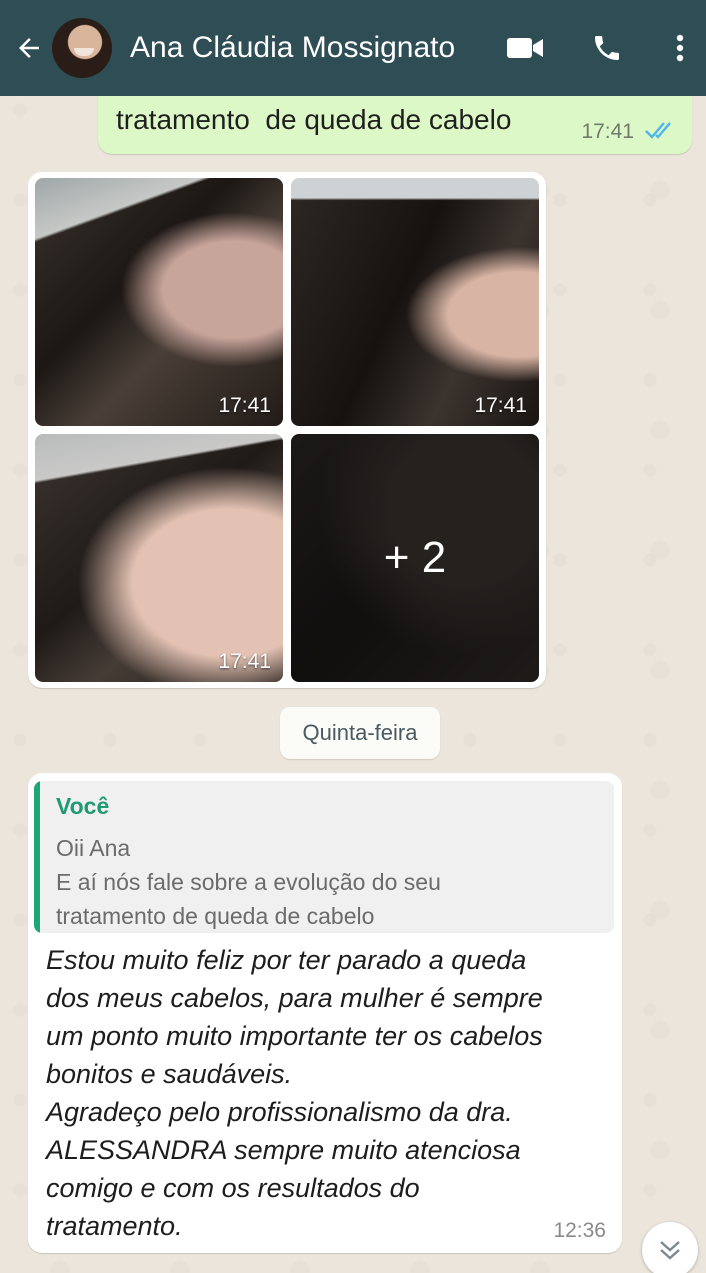 The height and width of the screenshot is (1273, 706). Describe the element at coordinates (83, 806) in the screenshot. I see `quote-author: Você` at that location.